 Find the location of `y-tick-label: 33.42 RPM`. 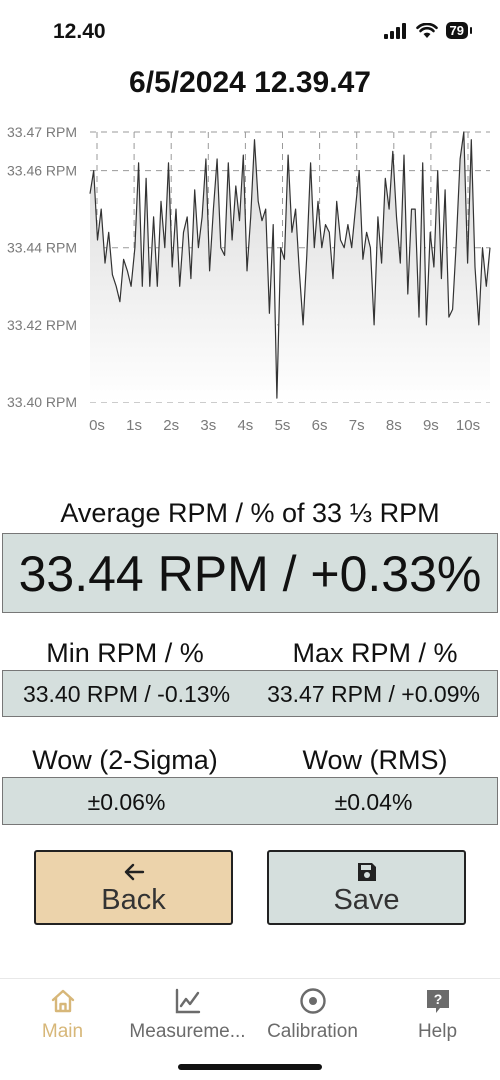

y-tick-label: 33.42 RPM is located at coordinates (42, 325).